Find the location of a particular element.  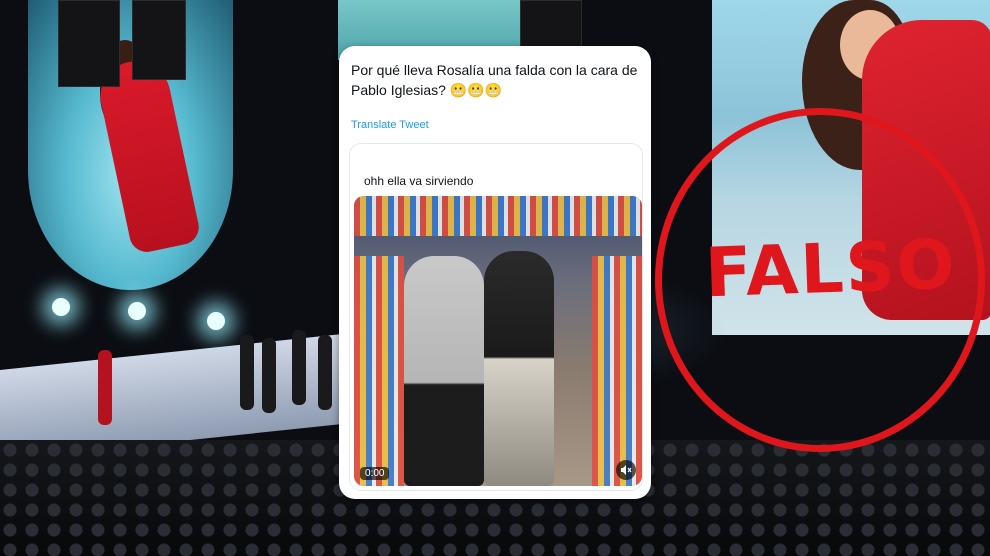

quoted-tweet-text: ohh ella va sirviendo is located at coordinates (419, 181).